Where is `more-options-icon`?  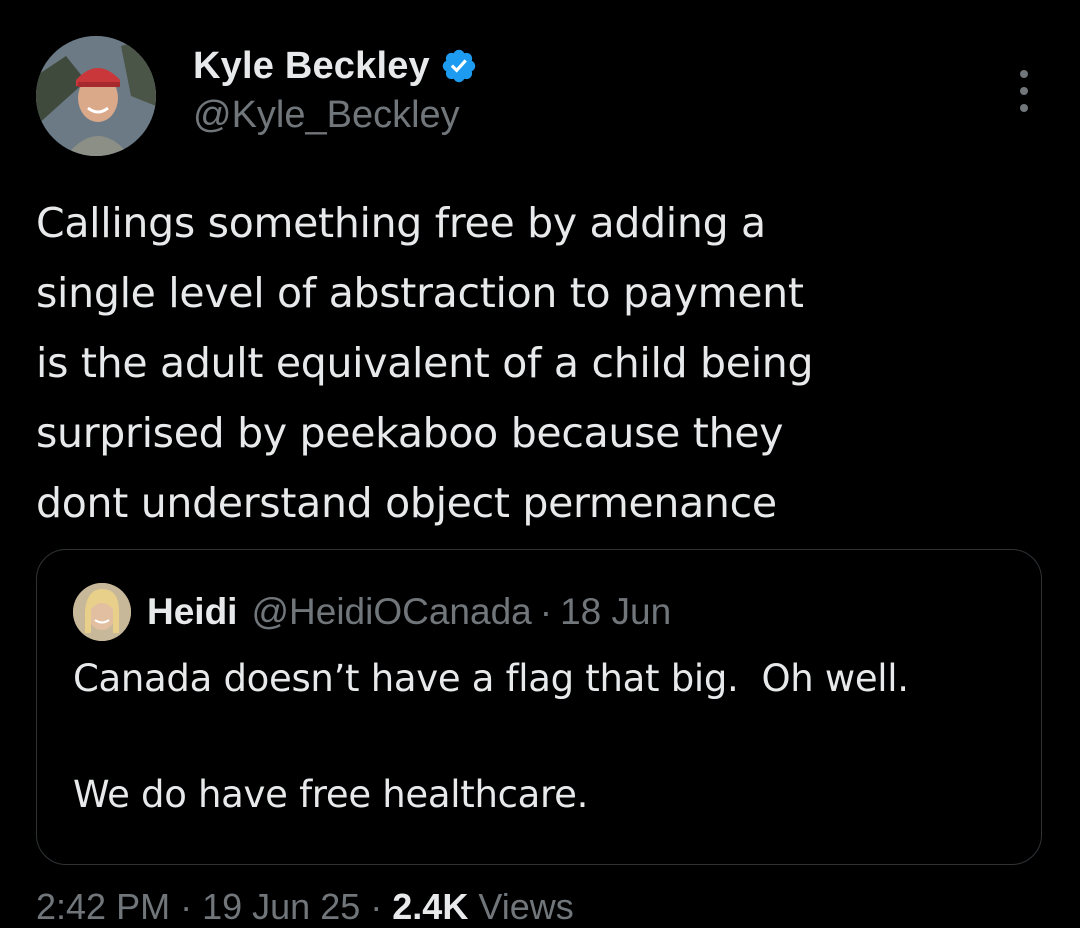
more-options-icon is located at coordinates (1024, 91).